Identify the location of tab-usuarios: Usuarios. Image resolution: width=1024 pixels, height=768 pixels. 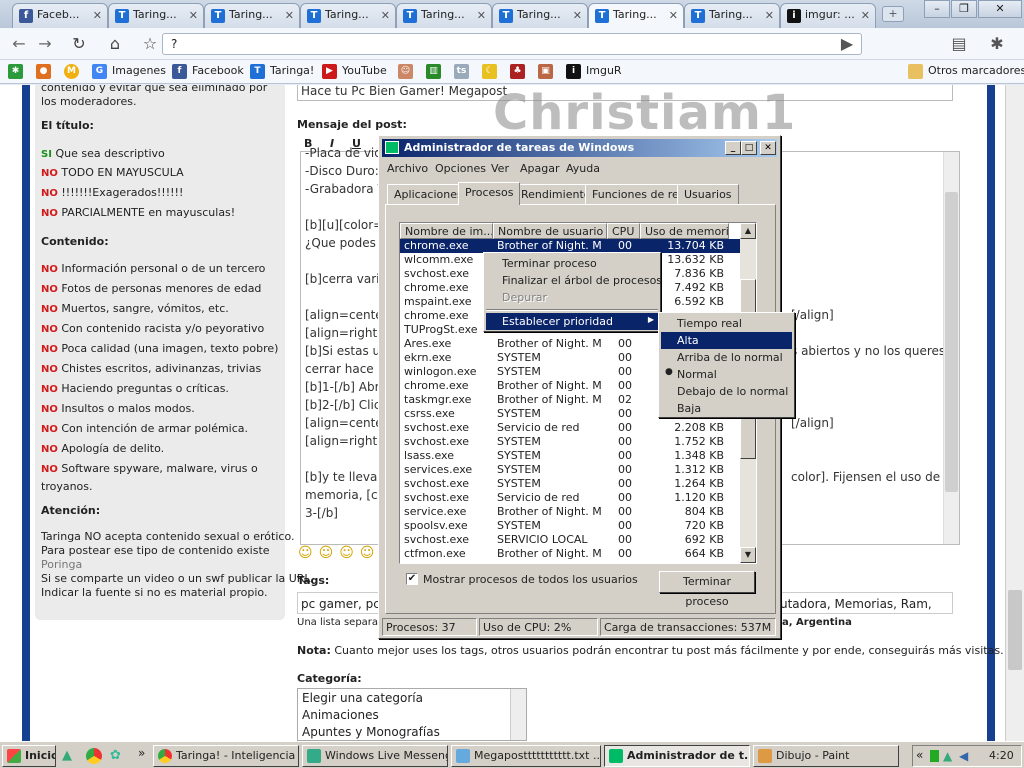
(708, 194).